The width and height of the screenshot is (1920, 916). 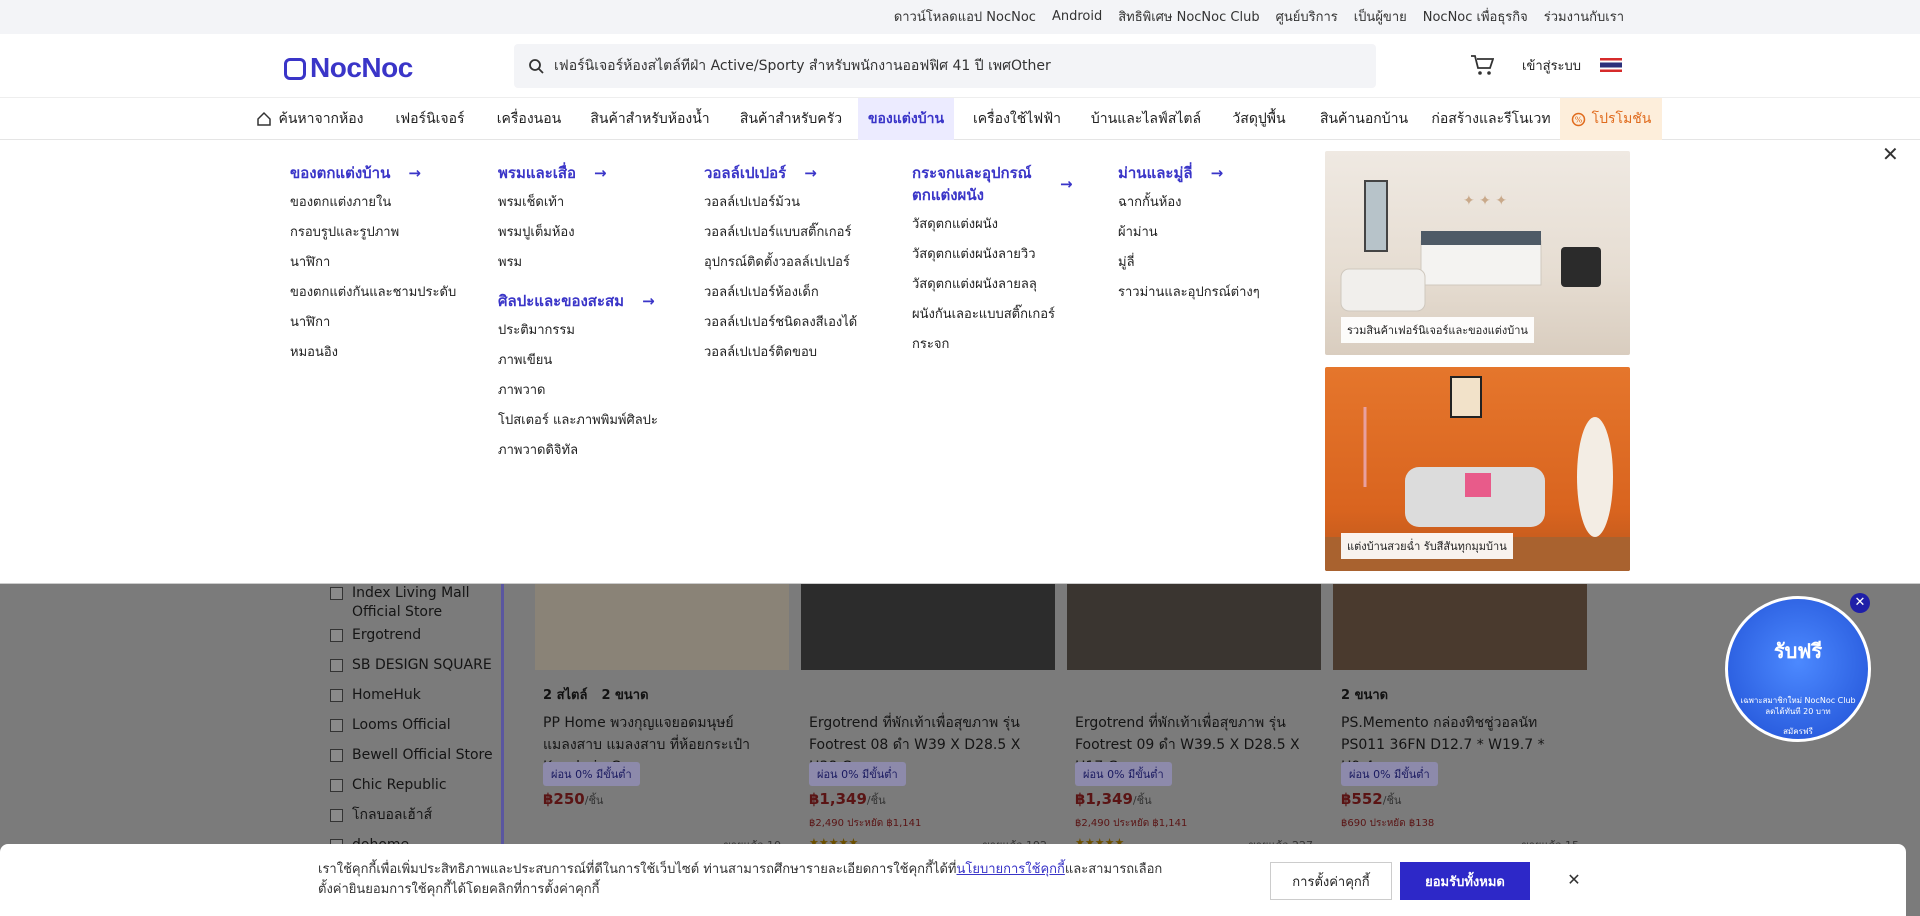 What do you see at coordinates (745, 173) in the screenshot?
I see `menu-heading-label: วอลล์เปเปอร์` at bounding box center [745, 173].